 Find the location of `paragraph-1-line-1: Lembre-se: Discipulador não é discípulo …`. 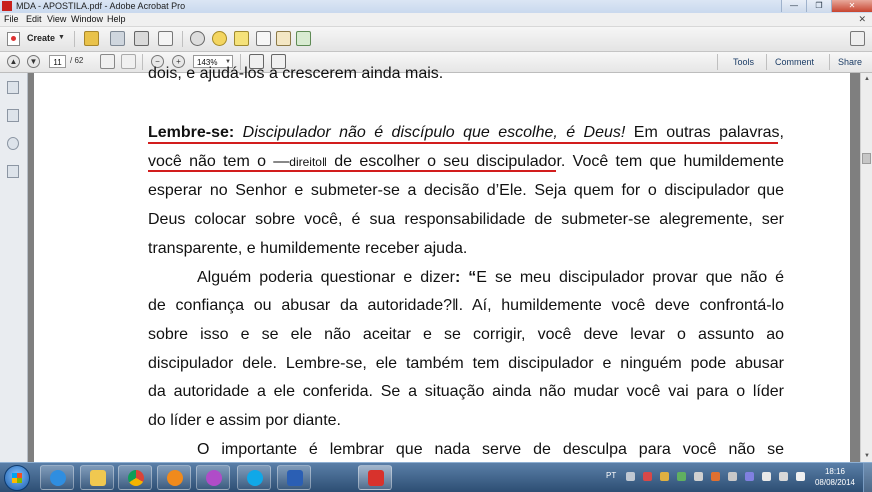

paragraph-1-line-1: Lembre-se: Discipulador não é discípulo … is located at coordinates (466, 133).